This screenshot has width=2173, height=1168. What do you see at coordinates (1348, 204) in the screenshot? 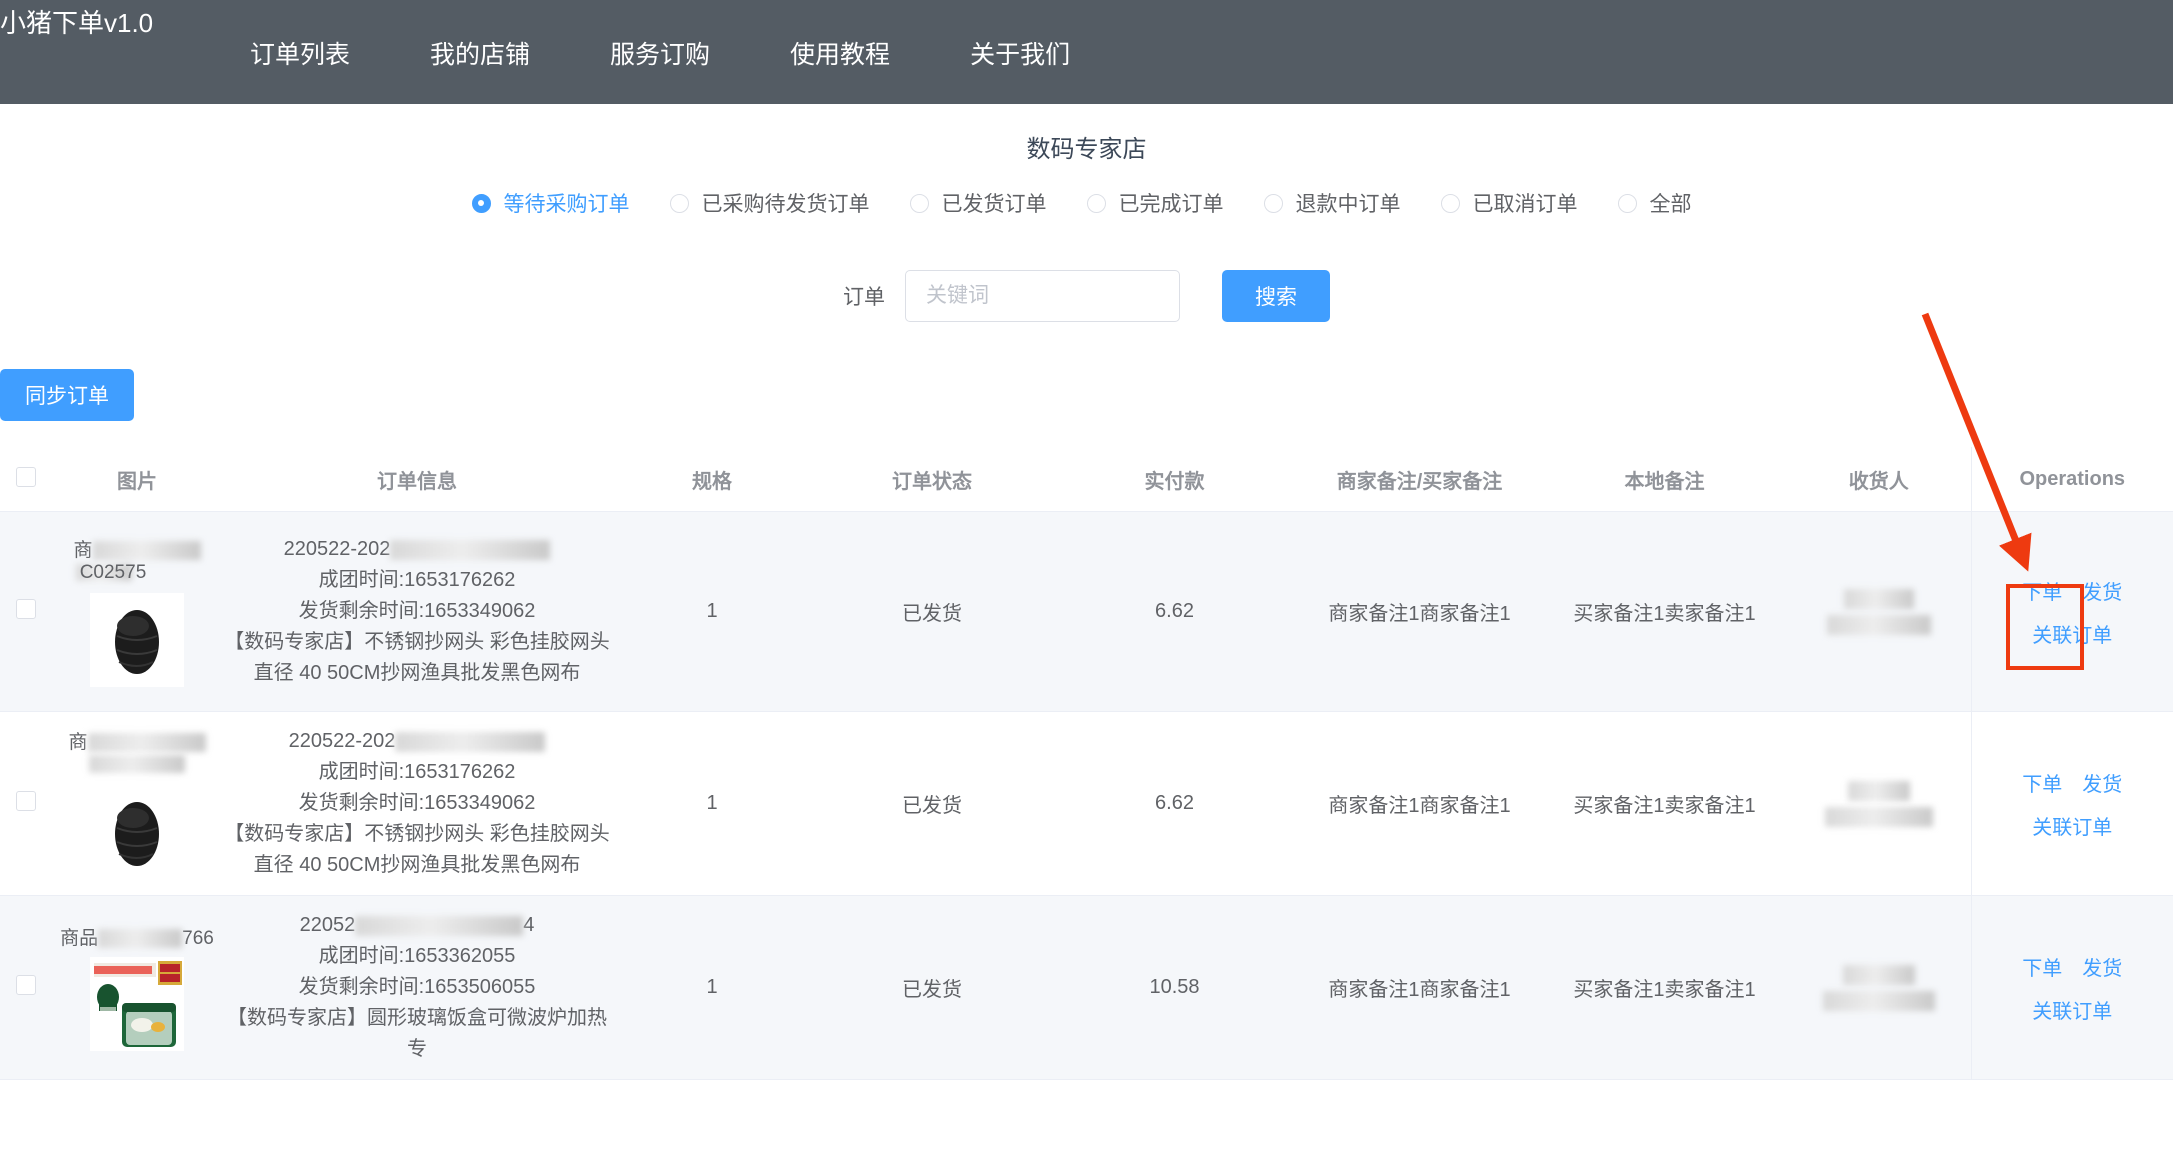
I see `filter-label: 退款中订单` at bounding box center [1348, 204].